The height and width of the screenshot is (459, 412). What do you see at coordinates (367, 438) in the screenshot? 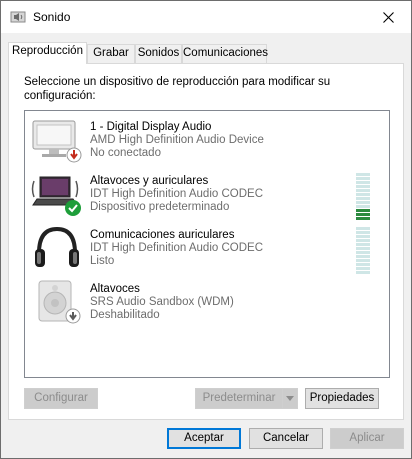
I see `apply-button: Aplicar` at bounding box center [367, 438].